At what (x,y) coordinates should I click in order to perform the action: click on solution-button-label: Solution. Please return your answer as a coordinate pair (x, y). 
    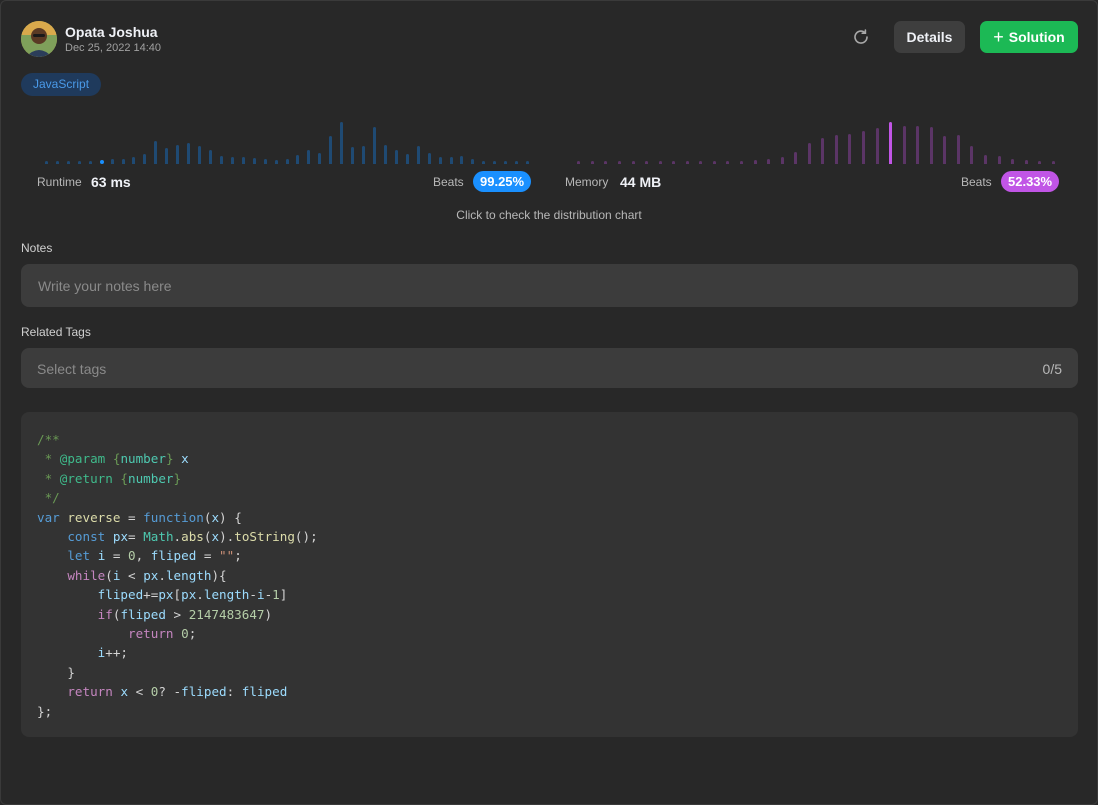
    Looking at the image, I should click on (1036, 37).